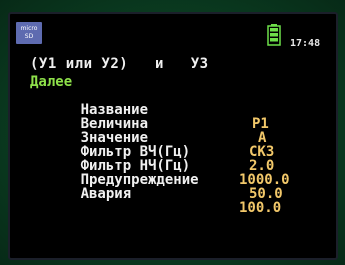 The image size is (345, 265). Describe the element at coordinates (262, 166) in the screenshot. I see `row-value: 2.0` at that location.